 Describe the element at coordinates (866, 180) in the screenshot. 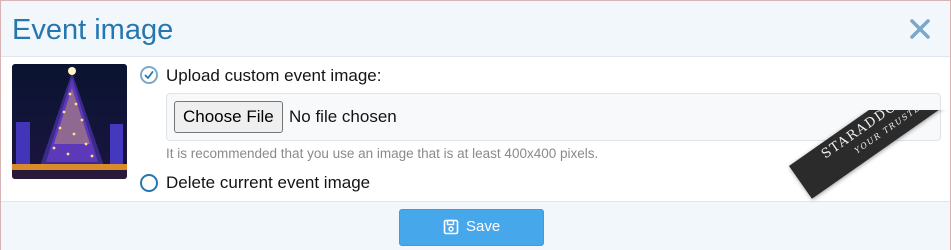

I see `watermark-ribbon: STARADDONS.STORE YOUR TRUSTED HUB` at that location.